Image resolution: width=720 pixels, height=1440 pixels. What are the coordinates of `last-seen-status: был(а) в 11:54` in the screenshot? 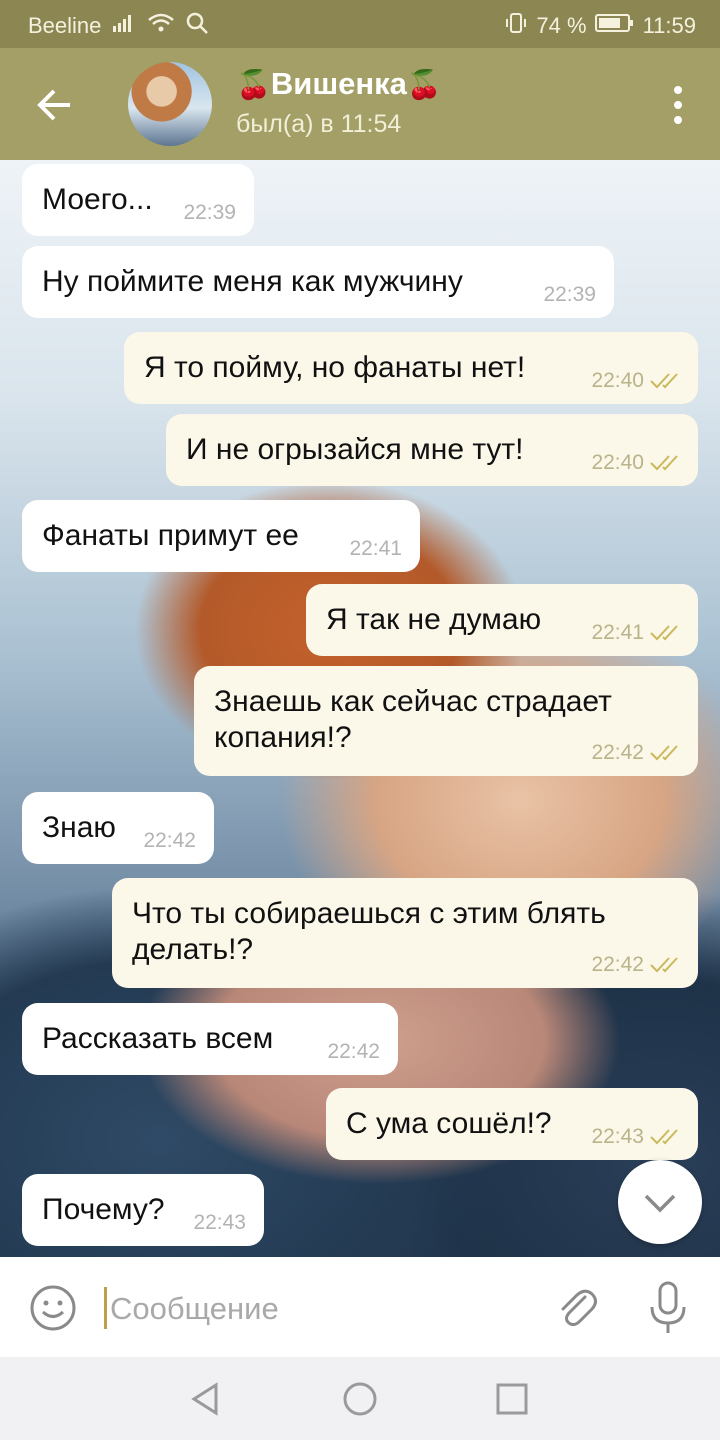 It's located at (319, 124).